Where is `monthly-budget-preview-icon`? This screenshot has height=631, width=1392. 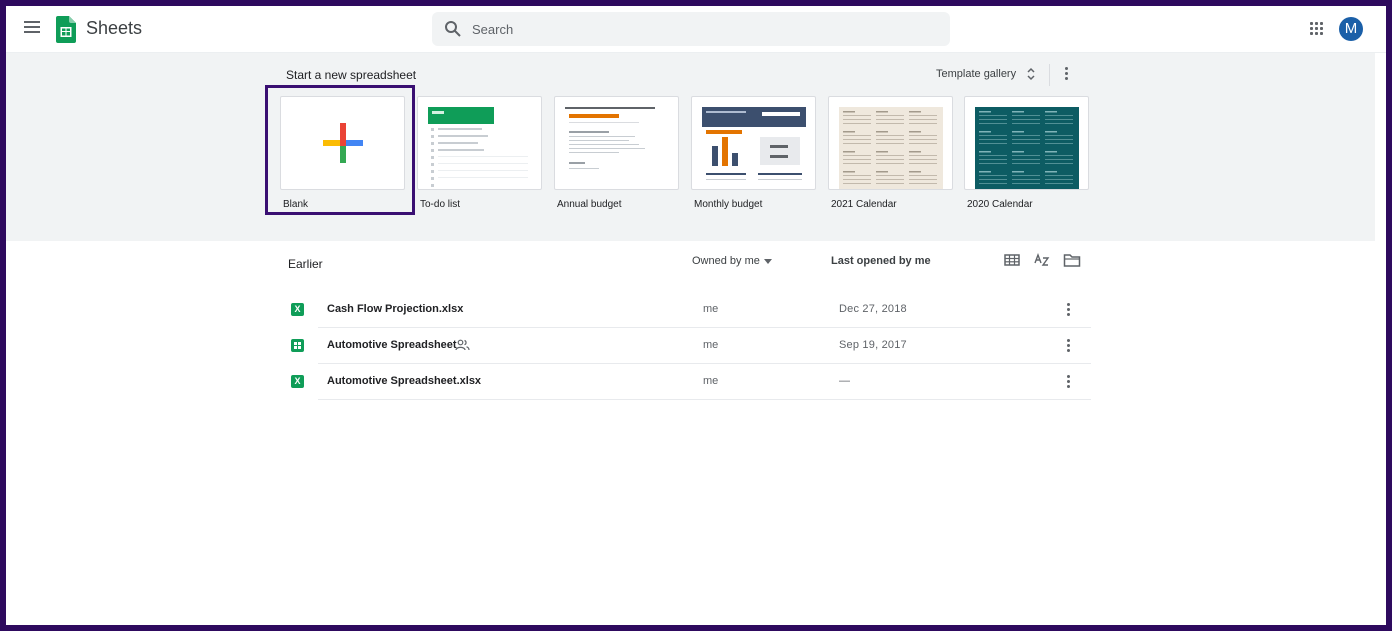 monthly-budget-preview-icon is located at coordinates (754, 143).